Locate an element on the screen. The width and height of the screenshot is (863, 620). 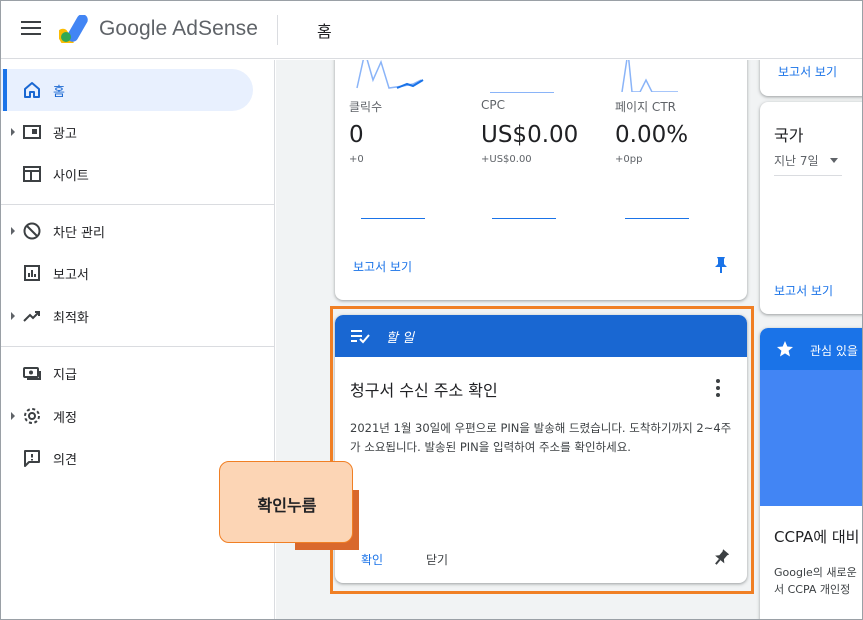
card-title: 국가 is located at coordinates (789, 135).